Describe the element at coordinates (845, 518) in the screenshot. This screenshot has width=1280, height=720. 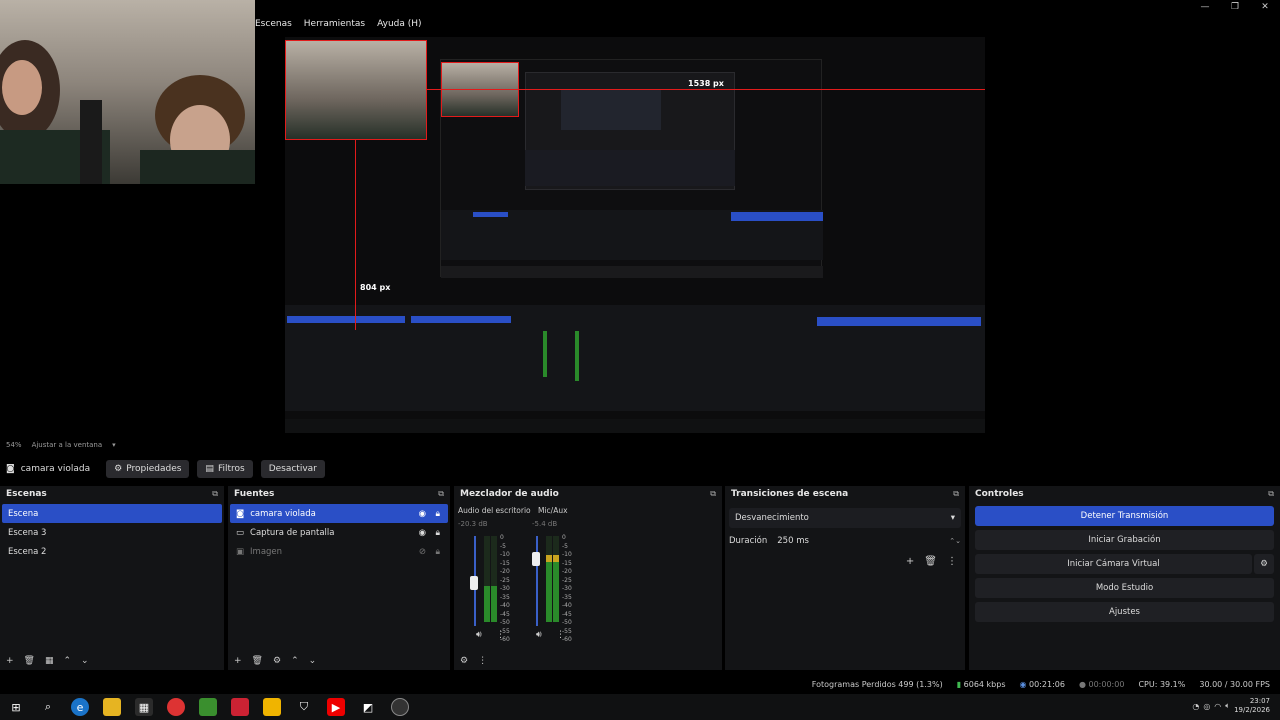
I see `transition-select: Desvanecimiento ▾` at that location.